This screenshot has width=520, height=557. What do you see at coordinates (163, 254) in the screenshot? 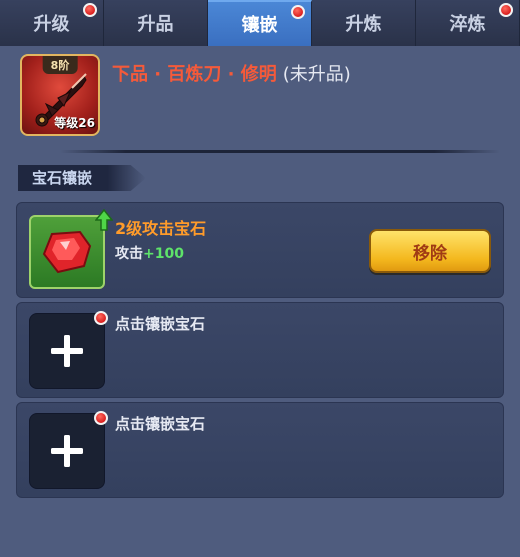
I see `stat-value: +100` at bounding box center [163, 254].